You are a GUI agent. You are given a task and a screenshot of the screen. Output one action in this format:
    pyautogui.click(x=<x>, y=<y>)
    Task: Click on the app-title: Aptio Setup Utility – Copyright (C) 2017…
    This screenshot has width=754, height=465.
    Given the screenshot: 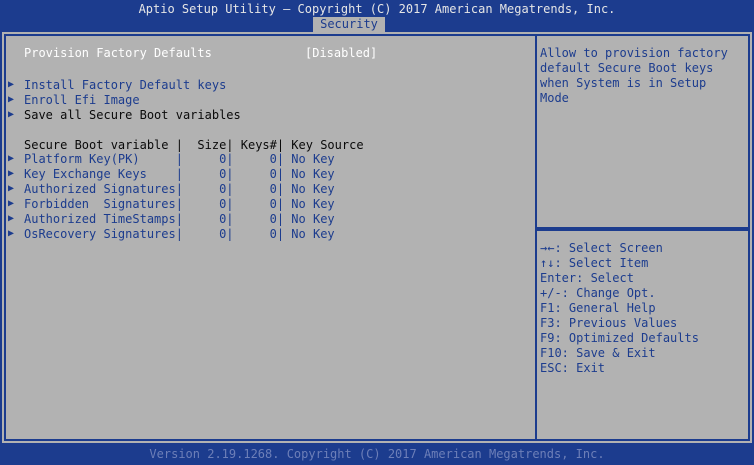 What is the action you would take?
    pyautogui.click(x=377, y=9)
    